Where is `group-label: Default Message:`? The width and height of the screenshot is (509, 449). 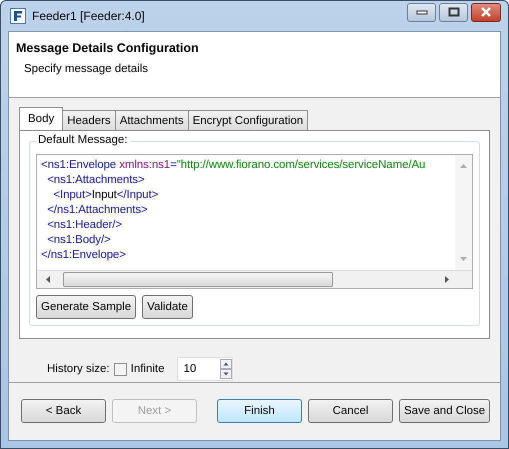 group-label: Default Message: is located at coordinates (83, 140).